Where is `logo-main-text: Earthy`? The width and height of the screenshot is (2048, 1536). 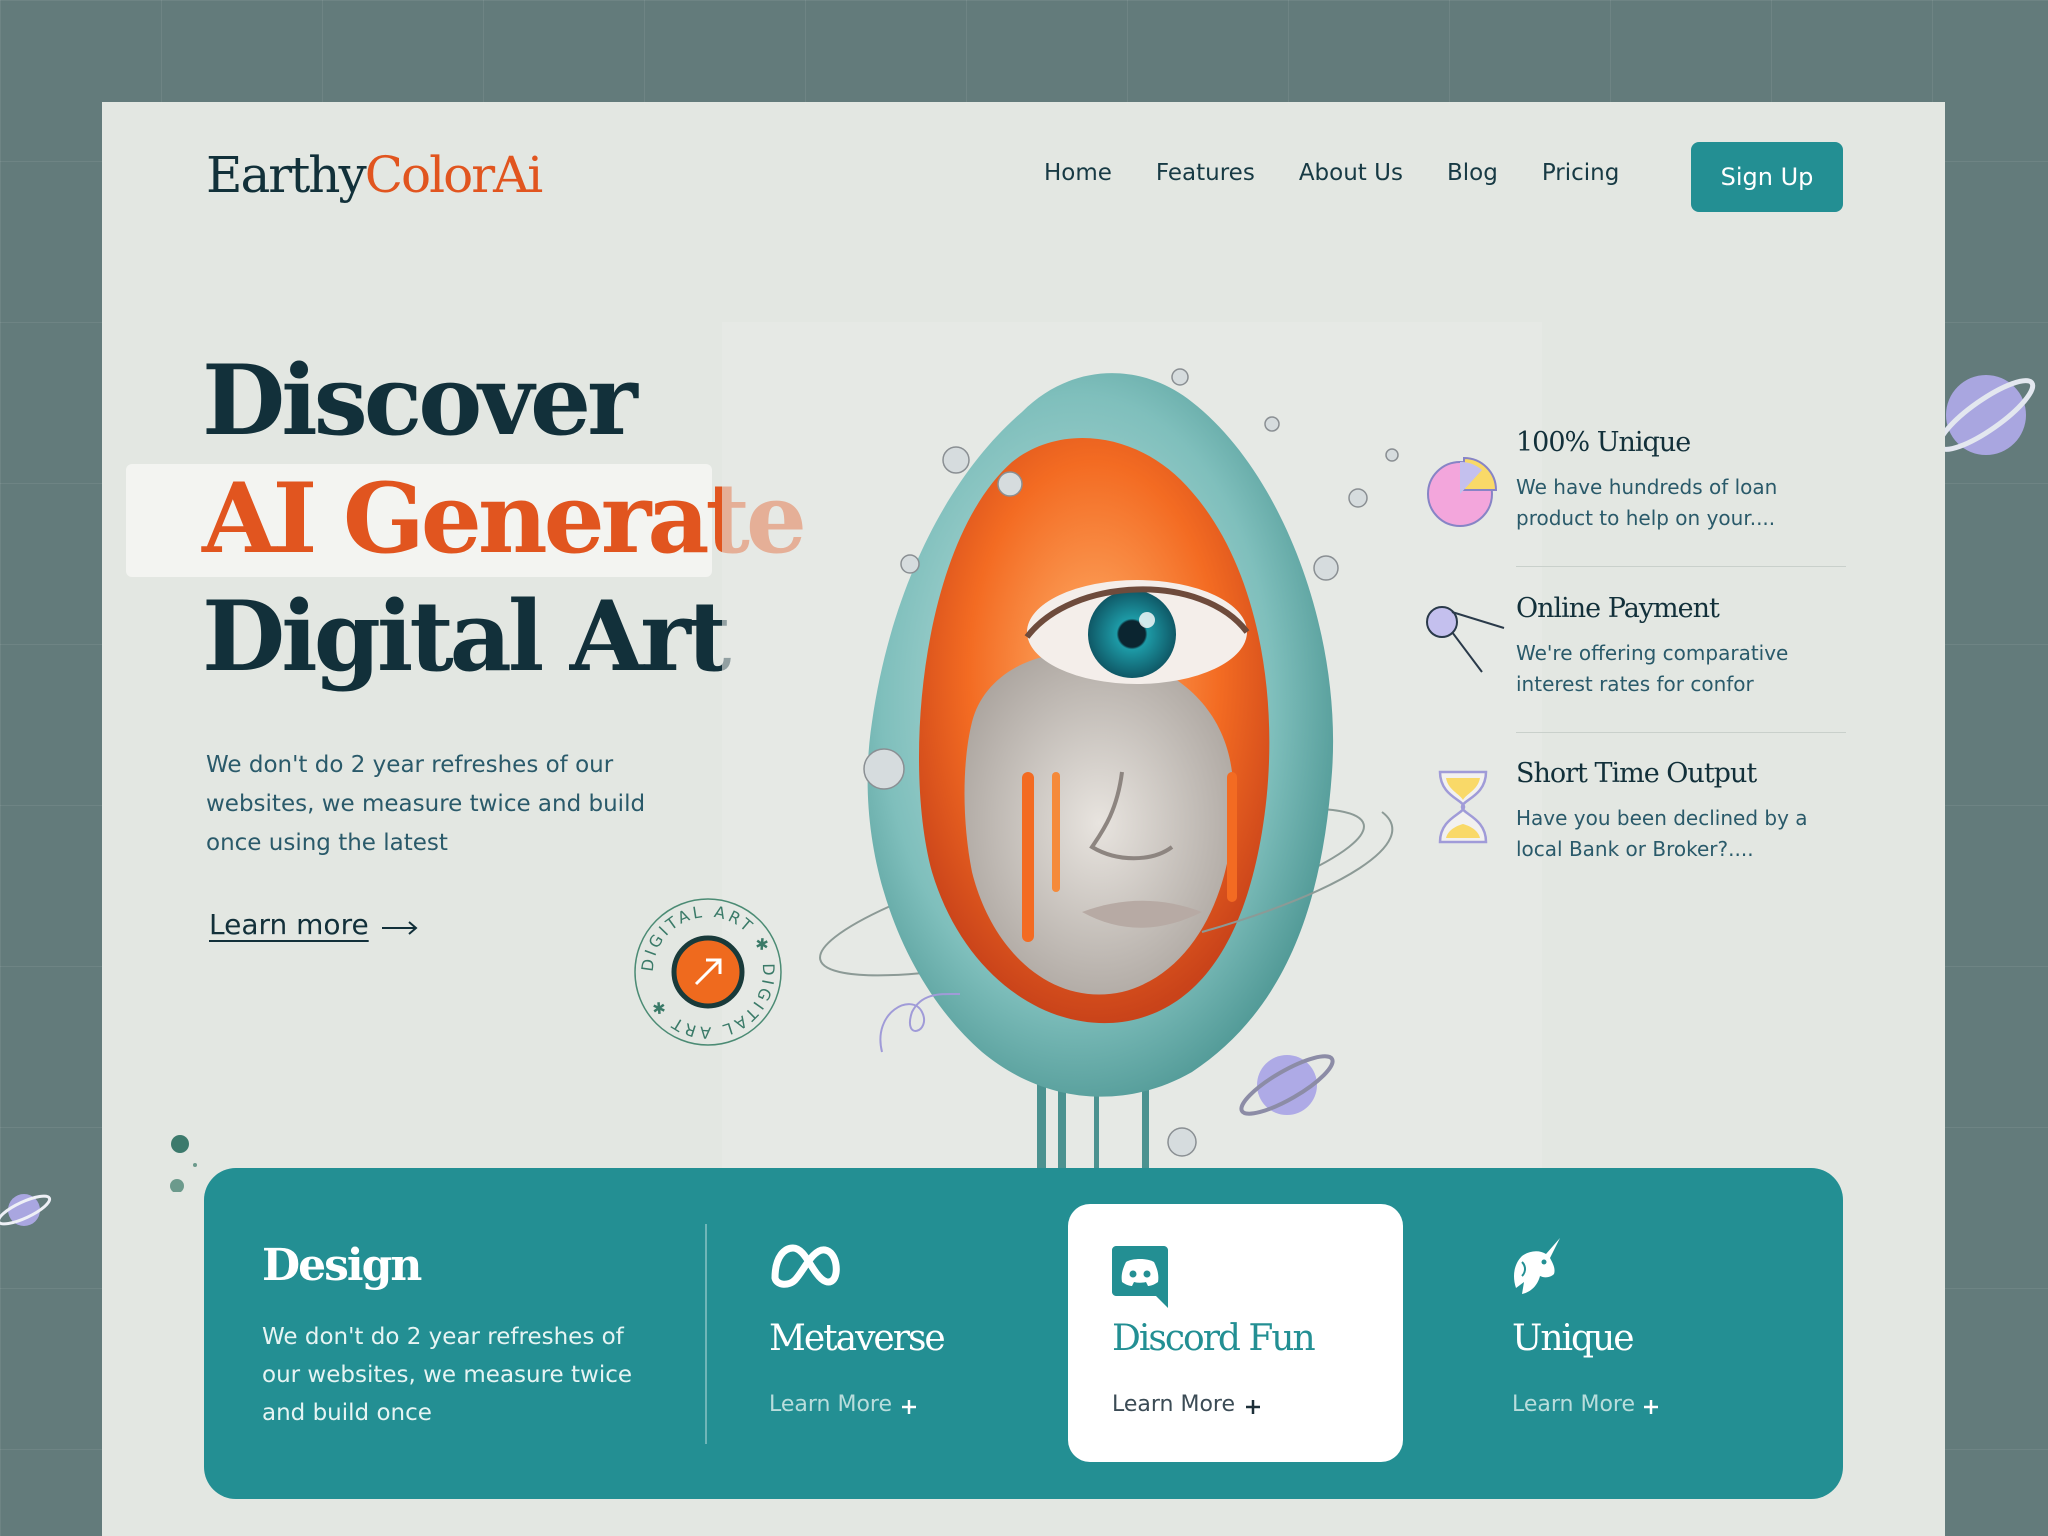
logo-main-text: Earthy is located at coordinates (286, 175).